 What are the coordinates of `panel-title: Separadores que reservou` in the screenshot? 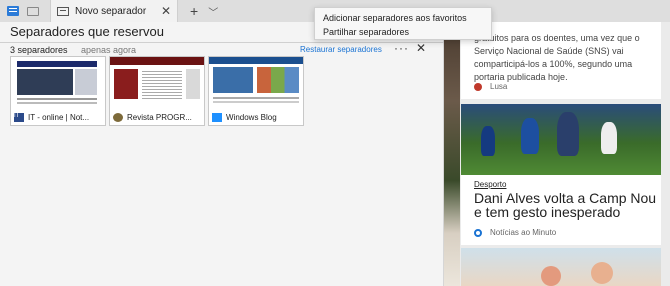 It's located at (87, 31).